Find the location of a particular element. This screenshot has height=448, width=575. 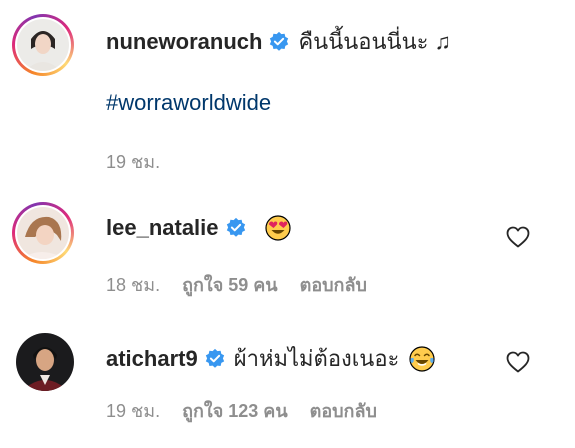

tears-of-joy-emoji-icon is located at coordinates (422, 358).